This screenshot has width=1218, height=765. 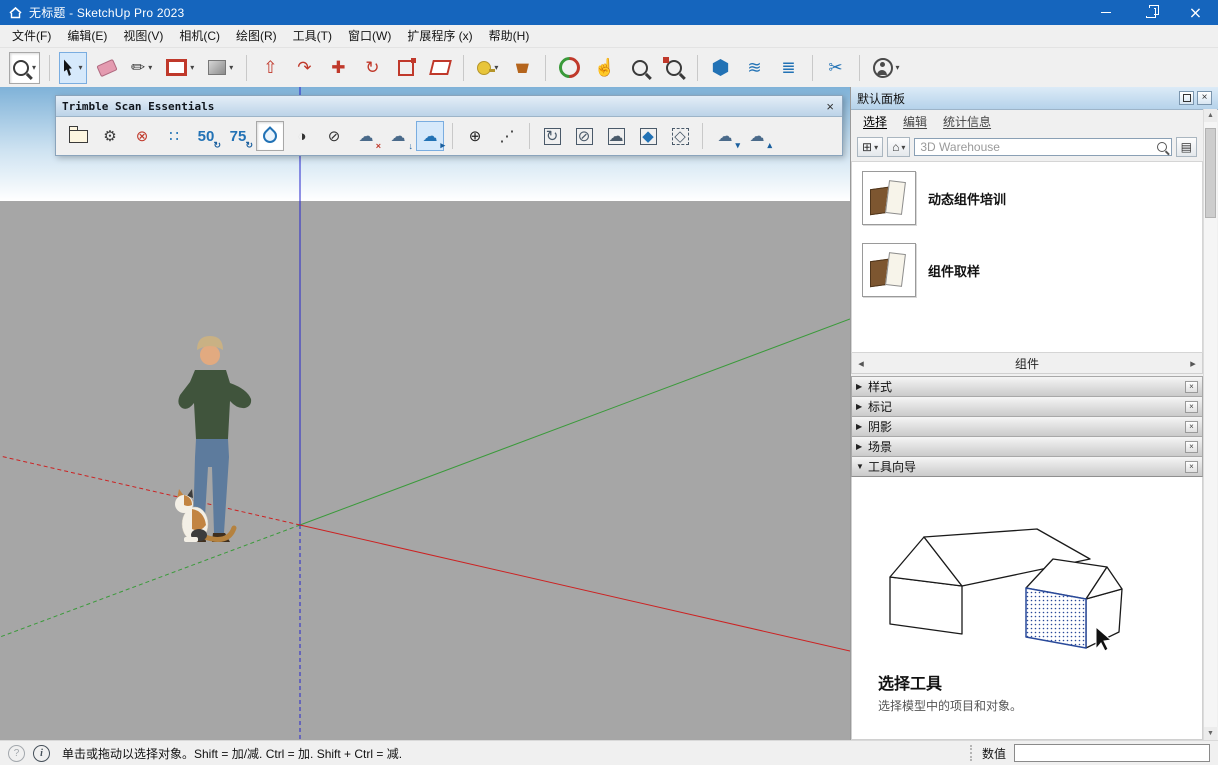 I want to click on layers-stack-button: ≣, so click(x=789, y=68).